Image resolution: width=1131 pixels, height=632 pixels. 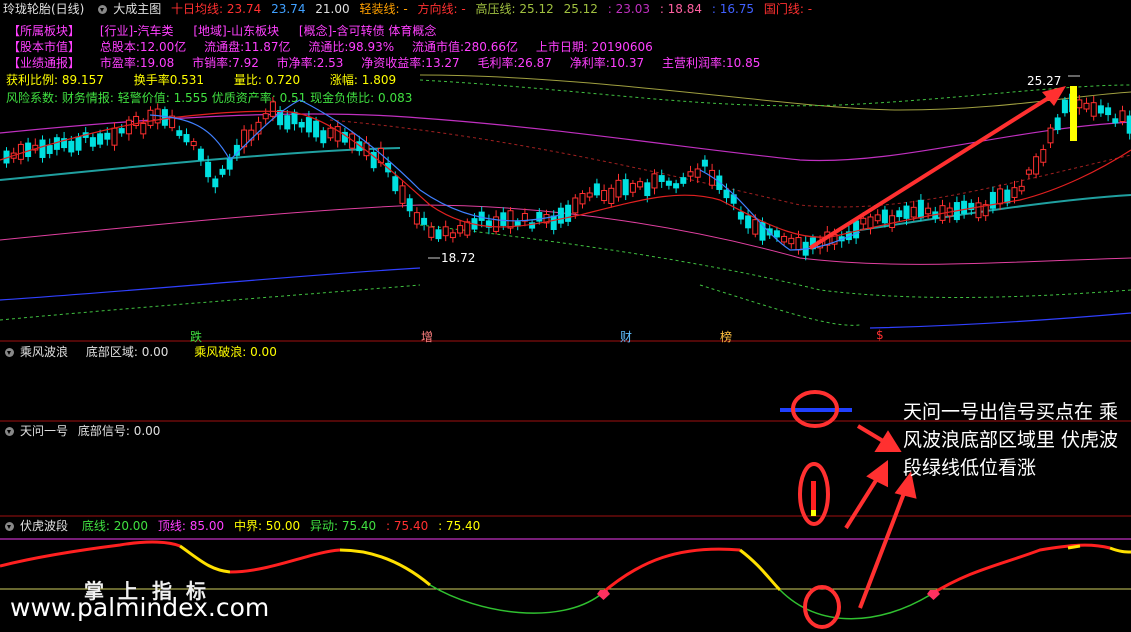 I want to click on panel-3-value-yellow: : 75.40, so click(x=459, y=526).